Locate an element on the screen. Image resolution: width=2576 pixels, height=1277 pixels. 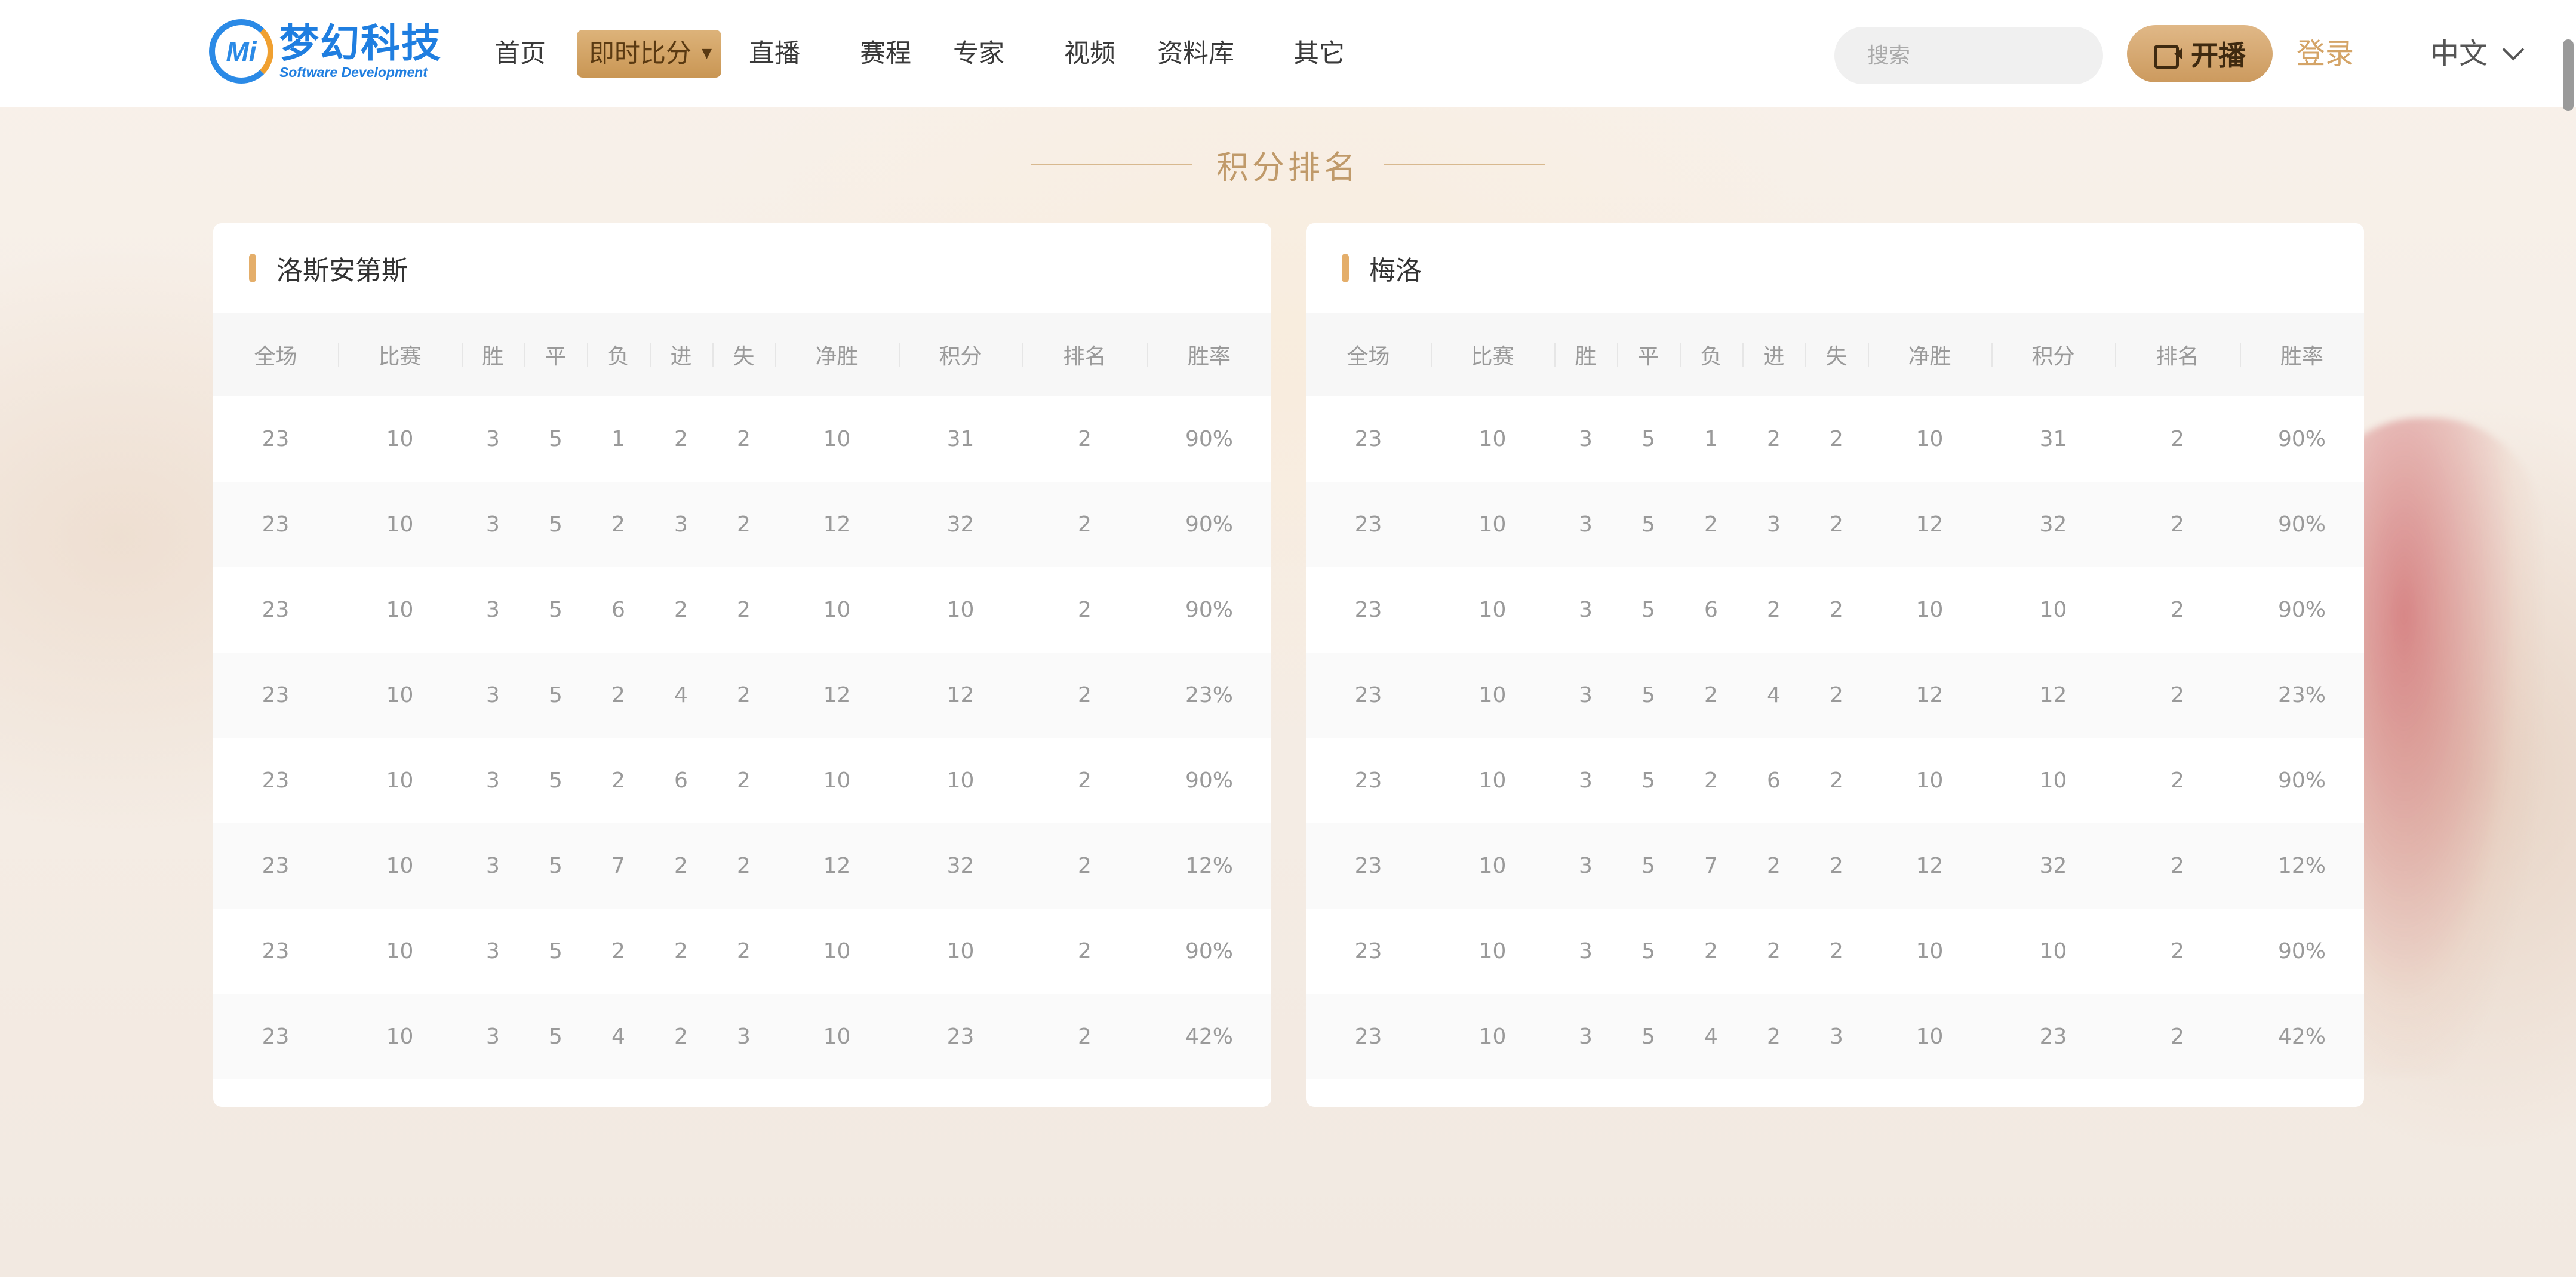
team-name: 洛斯安第斯 is located at coordinates (342, 271).